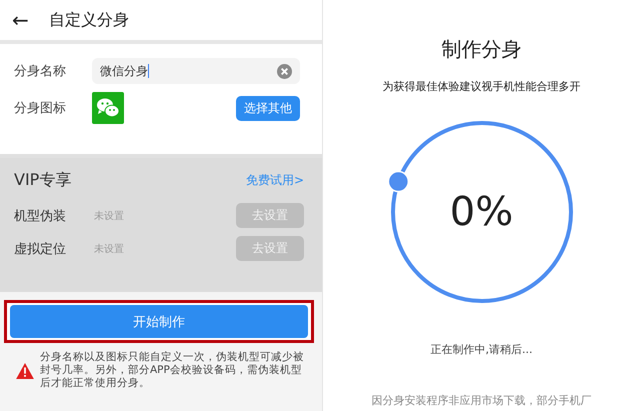  Describe the element at coordinates (40, 71) in the screenshot. I see `field-label: 分身名称` at that location.